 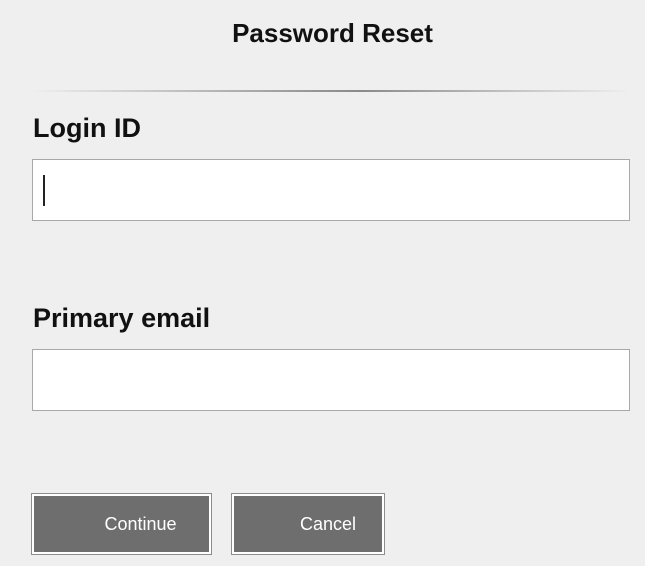 I want to click on dialog-title: Password Reset, so click(x=332, y=33).